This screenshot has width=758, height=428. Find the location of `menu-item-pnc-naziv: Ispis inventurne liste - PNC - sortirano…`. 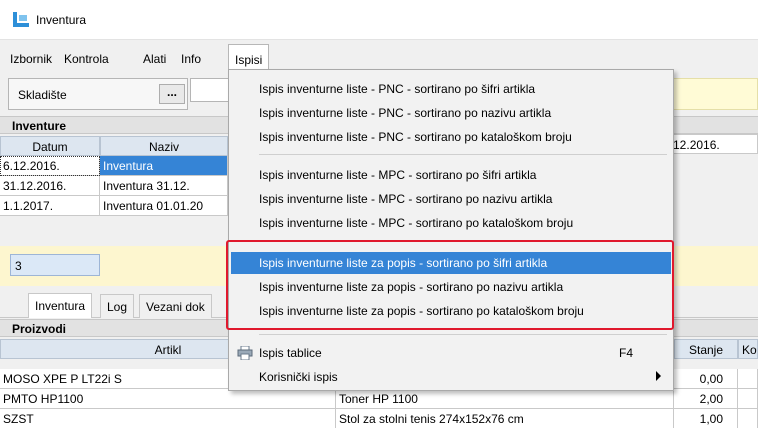

menu-item-pnc-naziv: Ispis inventurne liste - PNC - sortirano… is located at coordinates (451, 113).